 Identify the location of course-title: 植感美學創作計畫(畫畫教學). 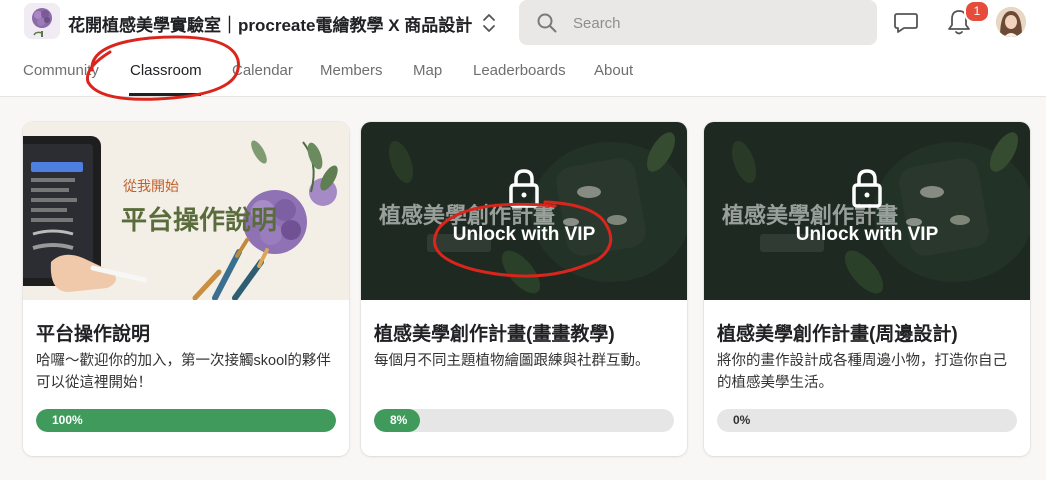
(494, 334).